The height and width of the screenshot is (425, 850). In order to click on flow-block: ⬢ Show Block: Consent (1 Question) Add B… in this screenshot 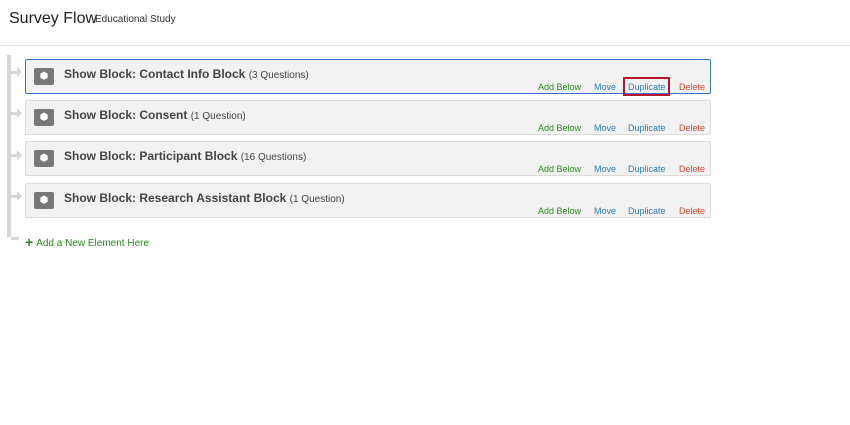, I will do `click(368, 117)`.